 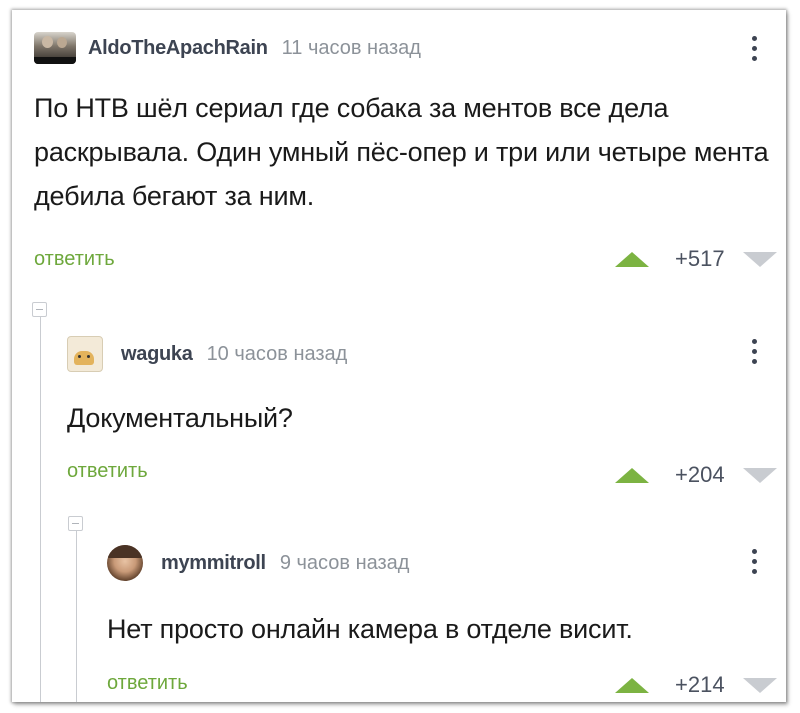 What do you see at coordinates (700, 684) in the screenshot?
I see `score: +214` at bounding box center [700, 684].